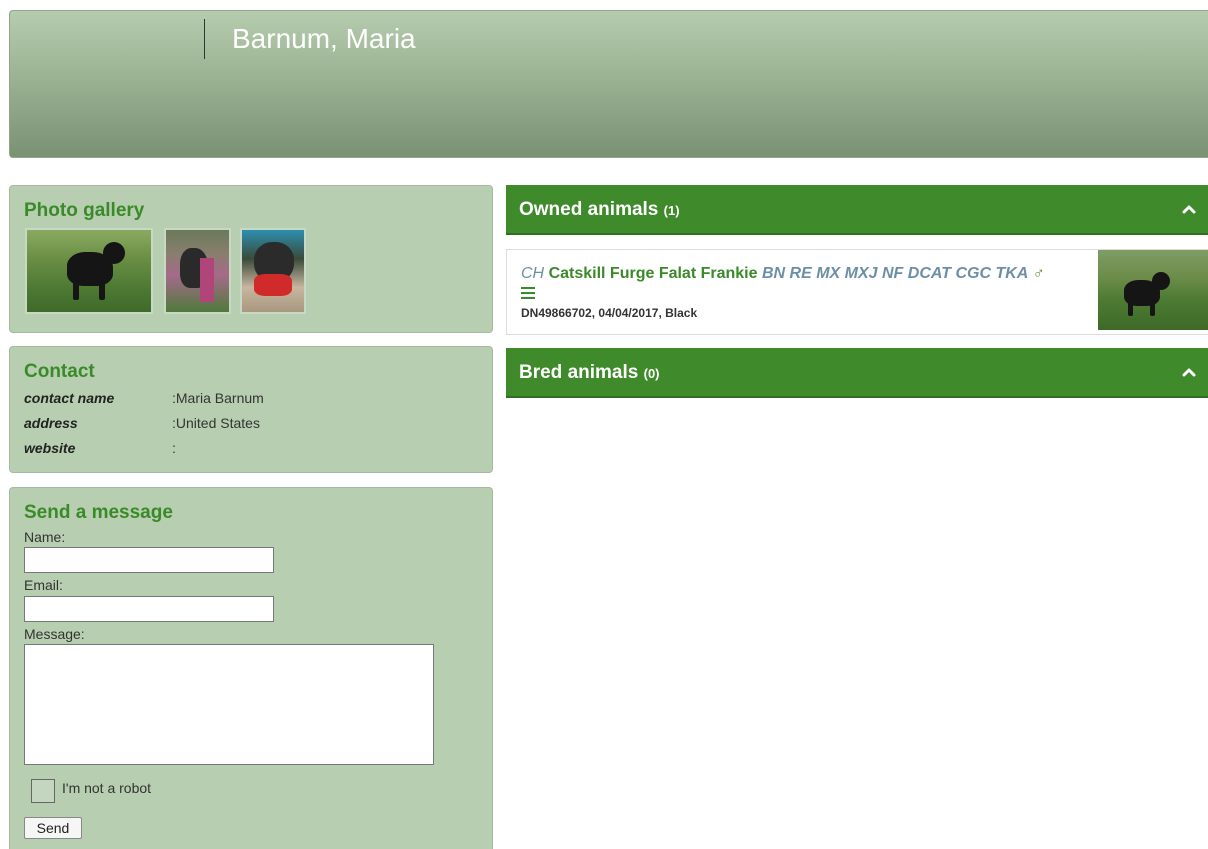  What do you see at coordinates (149, 560) in the screenshot?
I see `name-input` at bounding box center [149, 560].